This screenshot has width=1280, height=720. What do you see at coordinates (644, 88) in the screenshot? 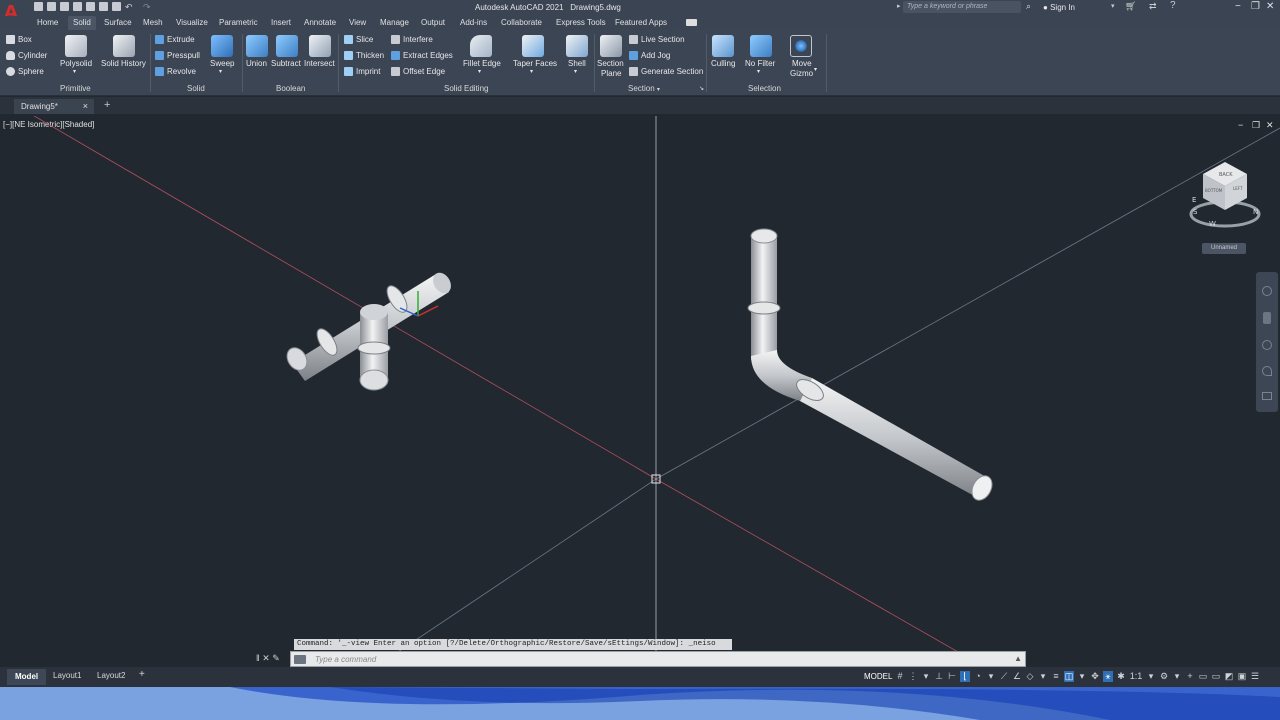
I see `panel-title-section: Section ▾` at bounding box center [644, 88].